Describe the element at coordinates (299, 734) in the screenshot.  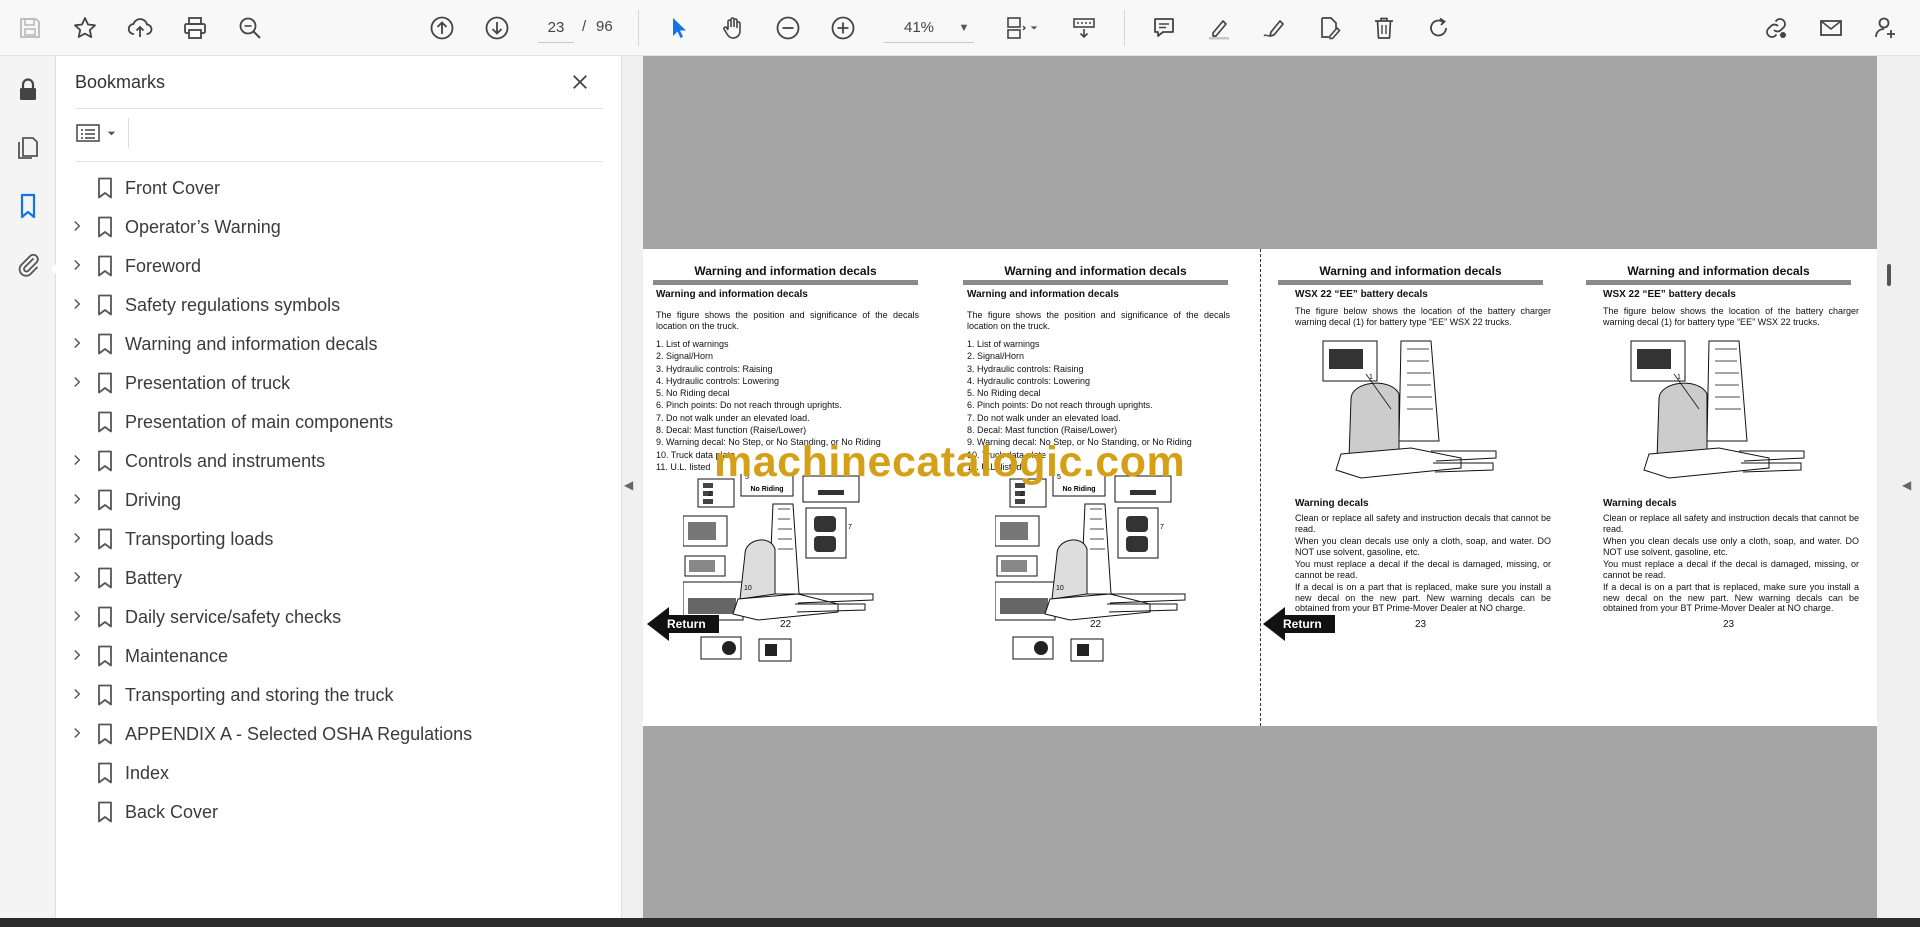
I see `bookmark-label: APPENDIX A - Selected OSHA Regulations` at that location.